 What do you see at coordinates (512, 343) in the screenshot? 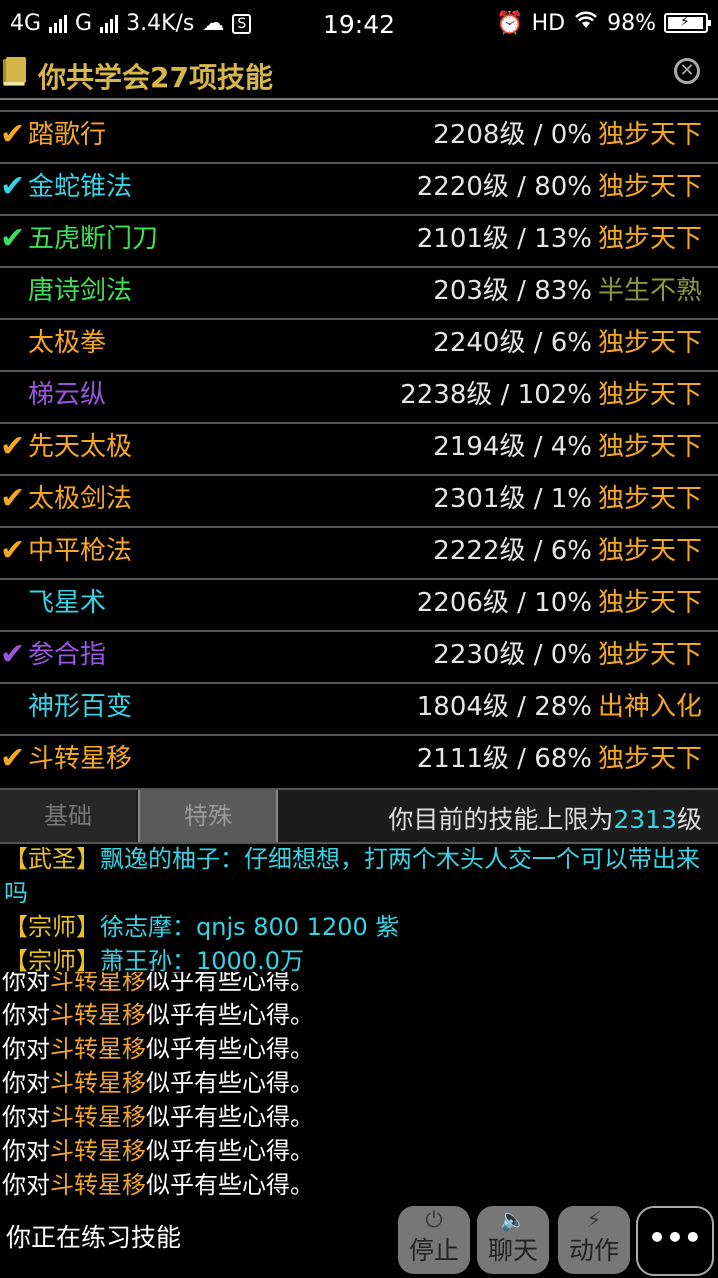
I see `skill-level: 2240级 / 6%` at bounding box center [512, 343].